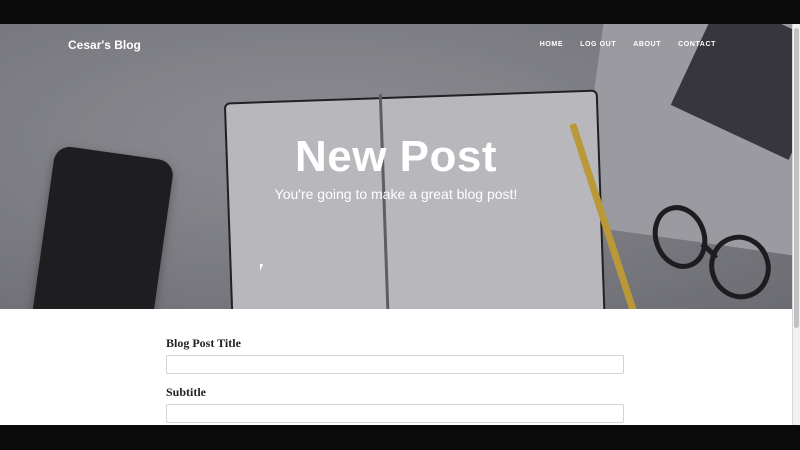 This screenshot has width=800, height=450. Describe the element at coordinates (104, 45) in the screenshot. I see `brand-link: Cesar's Blog` at that location.